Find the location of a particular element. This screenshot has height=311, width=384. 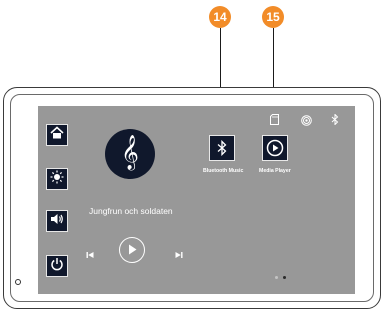

callout-15: 15 is located at coordinates (273, 17).